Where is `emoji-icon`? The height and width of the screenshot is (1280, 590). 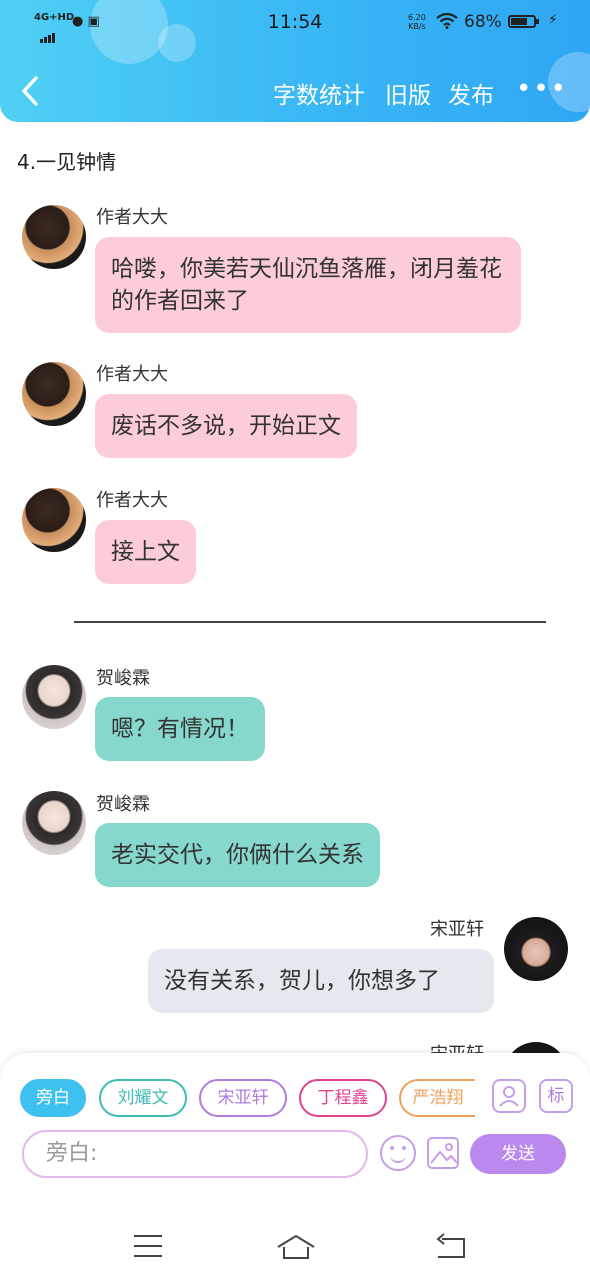
emoji-icon is located at coordinates (398, 1153).